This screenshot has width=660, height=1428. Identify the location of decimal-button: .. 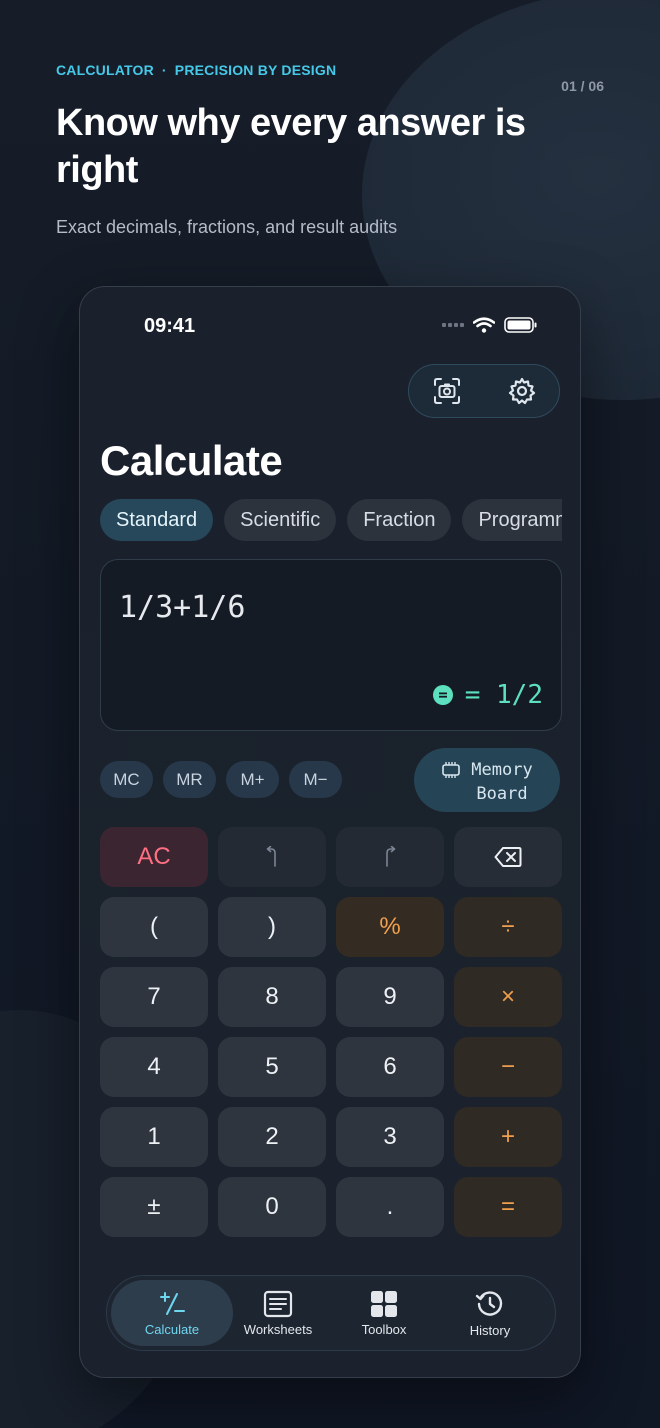
(390, 1207).